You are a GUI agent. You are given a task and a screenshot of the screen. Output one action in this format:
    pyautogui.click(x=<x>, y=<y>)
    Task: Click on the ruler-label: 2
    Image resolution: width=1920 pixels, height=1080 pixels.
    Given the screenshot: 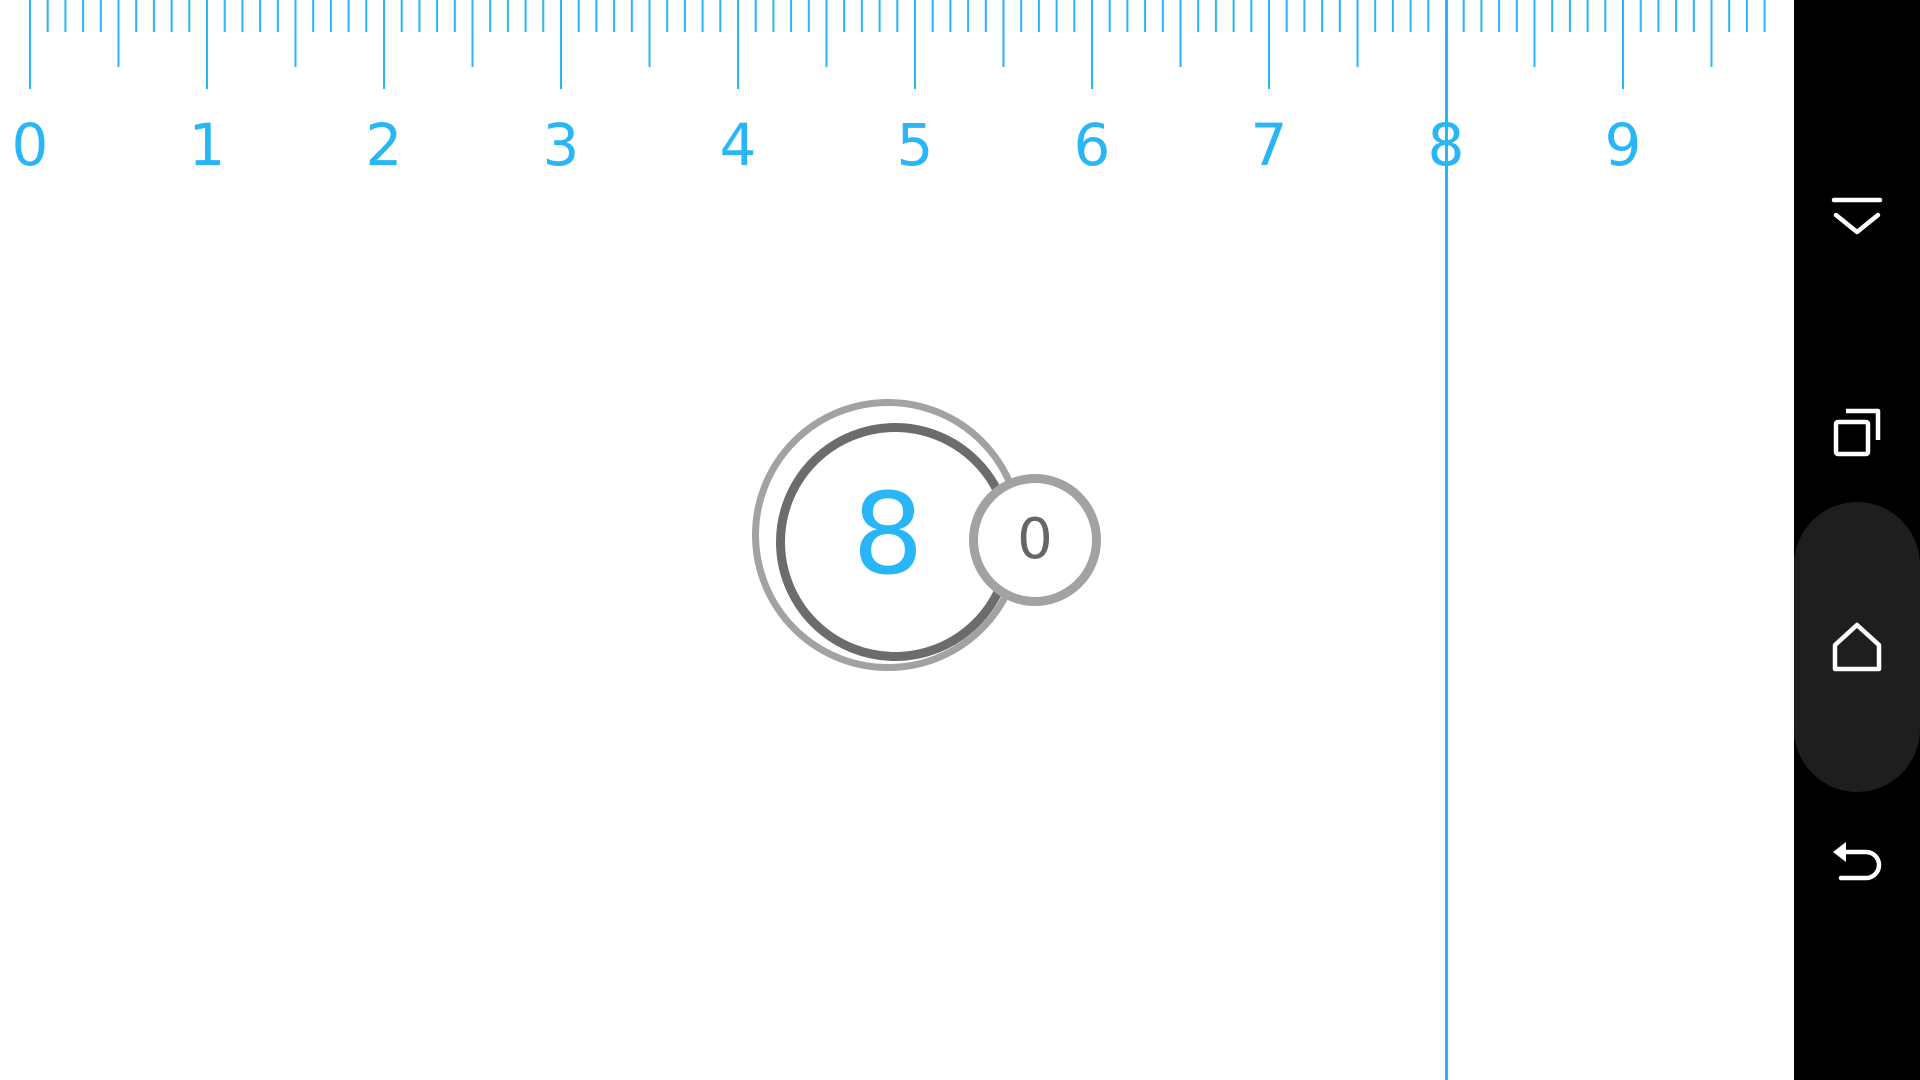 What is the action you would take?
    pyautogui.click(x=384, y=145)
    